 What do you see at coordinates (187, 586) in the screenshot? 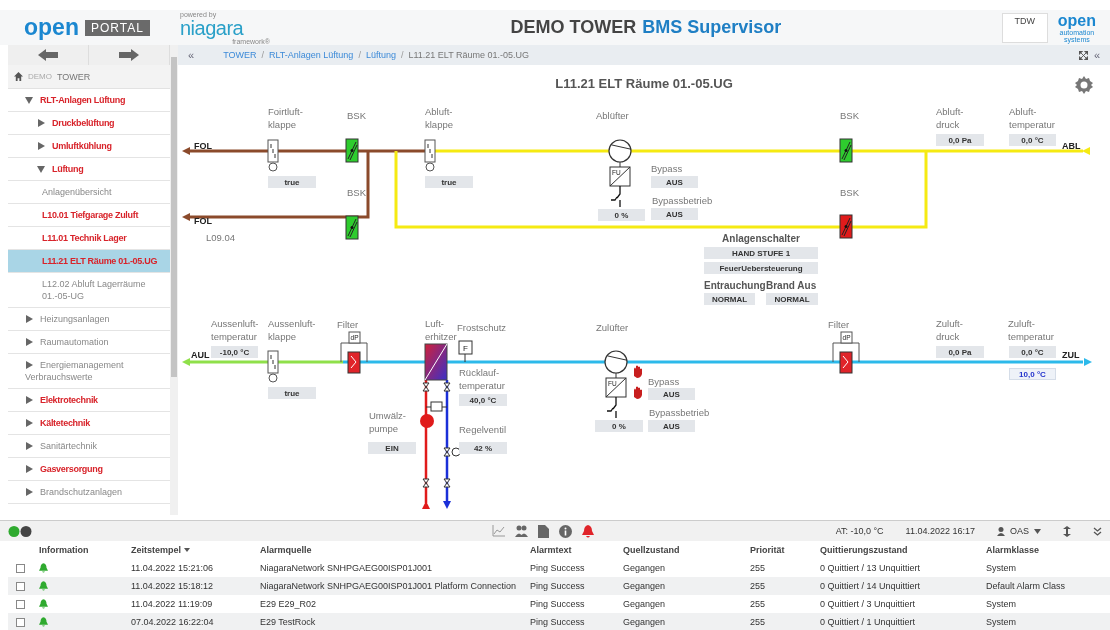
I see `table-cell: 11.04.2022 15:18:12` at bounding box center [187, 586].